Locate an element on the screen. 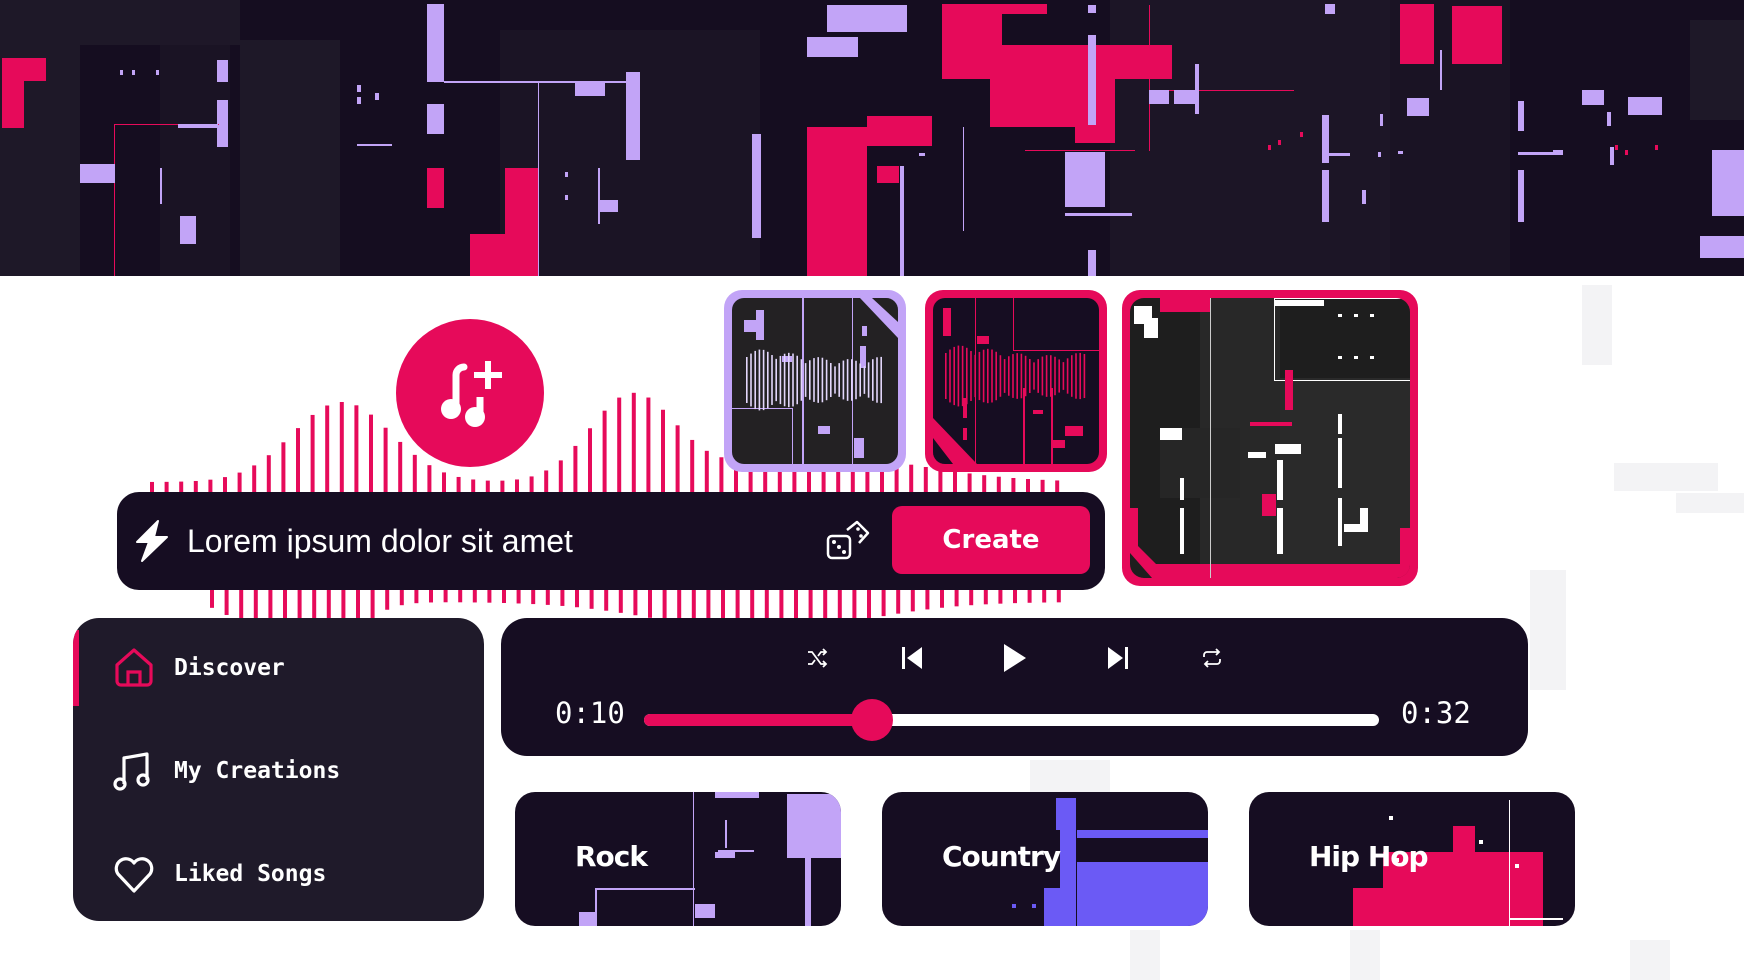  genre-card-hip-hop: Hip Hop is located at coordinates (1412, 859).